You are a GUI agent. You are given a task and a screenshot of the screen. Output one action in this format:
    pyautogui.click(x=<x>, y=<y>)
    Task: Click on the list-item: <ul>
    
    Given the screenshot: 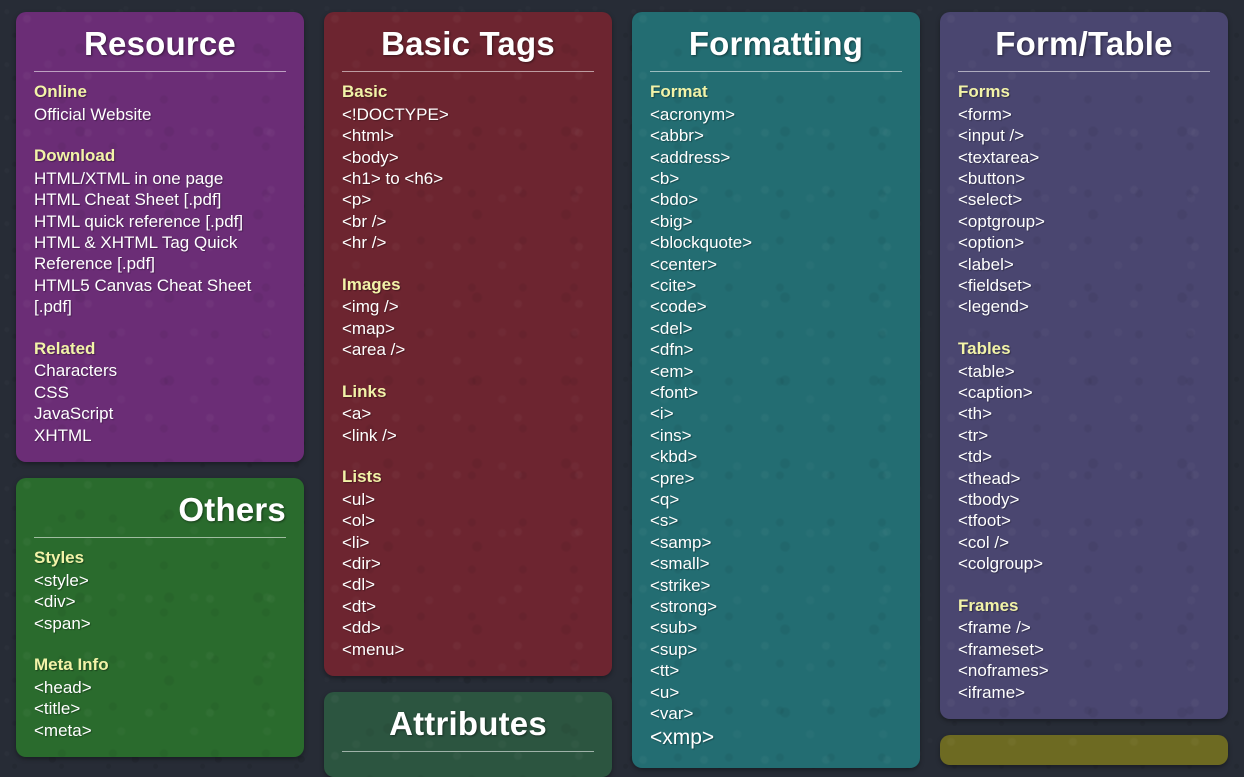 What is the action you would take?
    pyautogui.click(x=468, y=499)
    